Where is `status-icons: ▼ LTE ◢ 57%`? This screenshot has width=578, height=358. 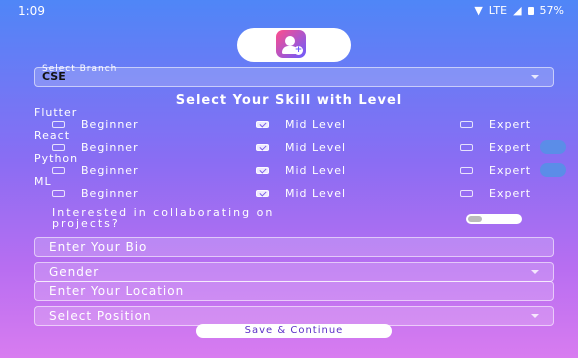 status-icons: ▼ LTE ◢ 57% is located at coordinates (519, 10).